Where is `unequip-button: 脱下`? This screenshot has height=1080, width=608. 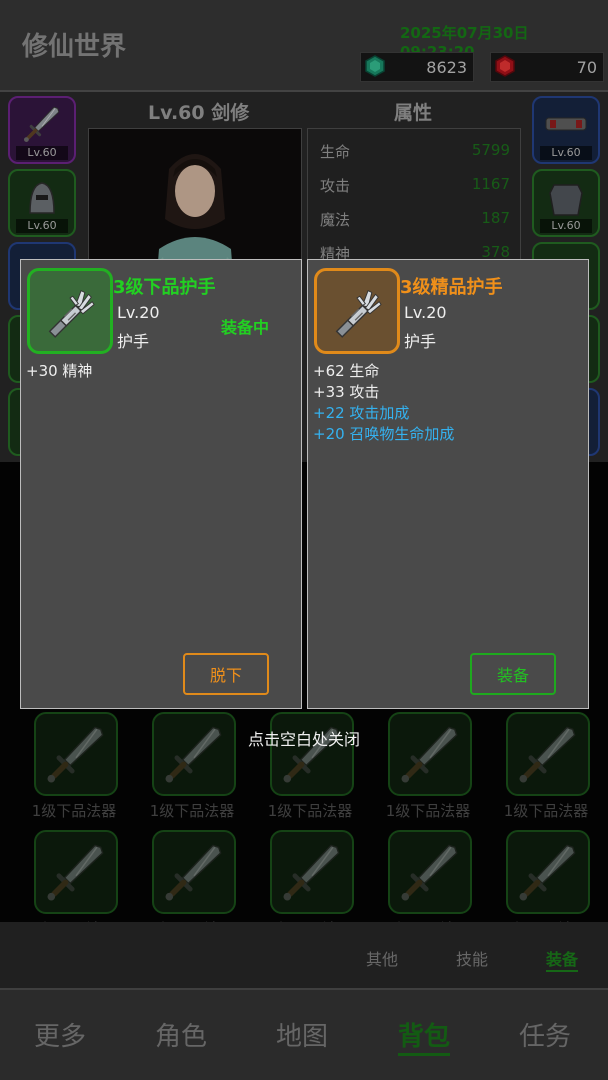
unequip-button: 脱下 is located at coordinates (226, 674).